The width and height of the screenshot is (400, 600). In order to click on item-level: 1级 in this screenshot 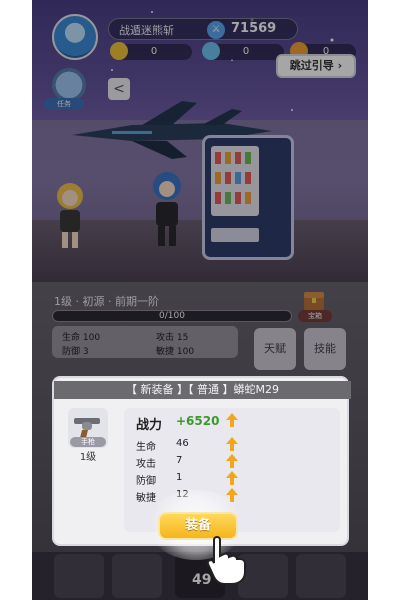, I will do `click(88, 457)`.